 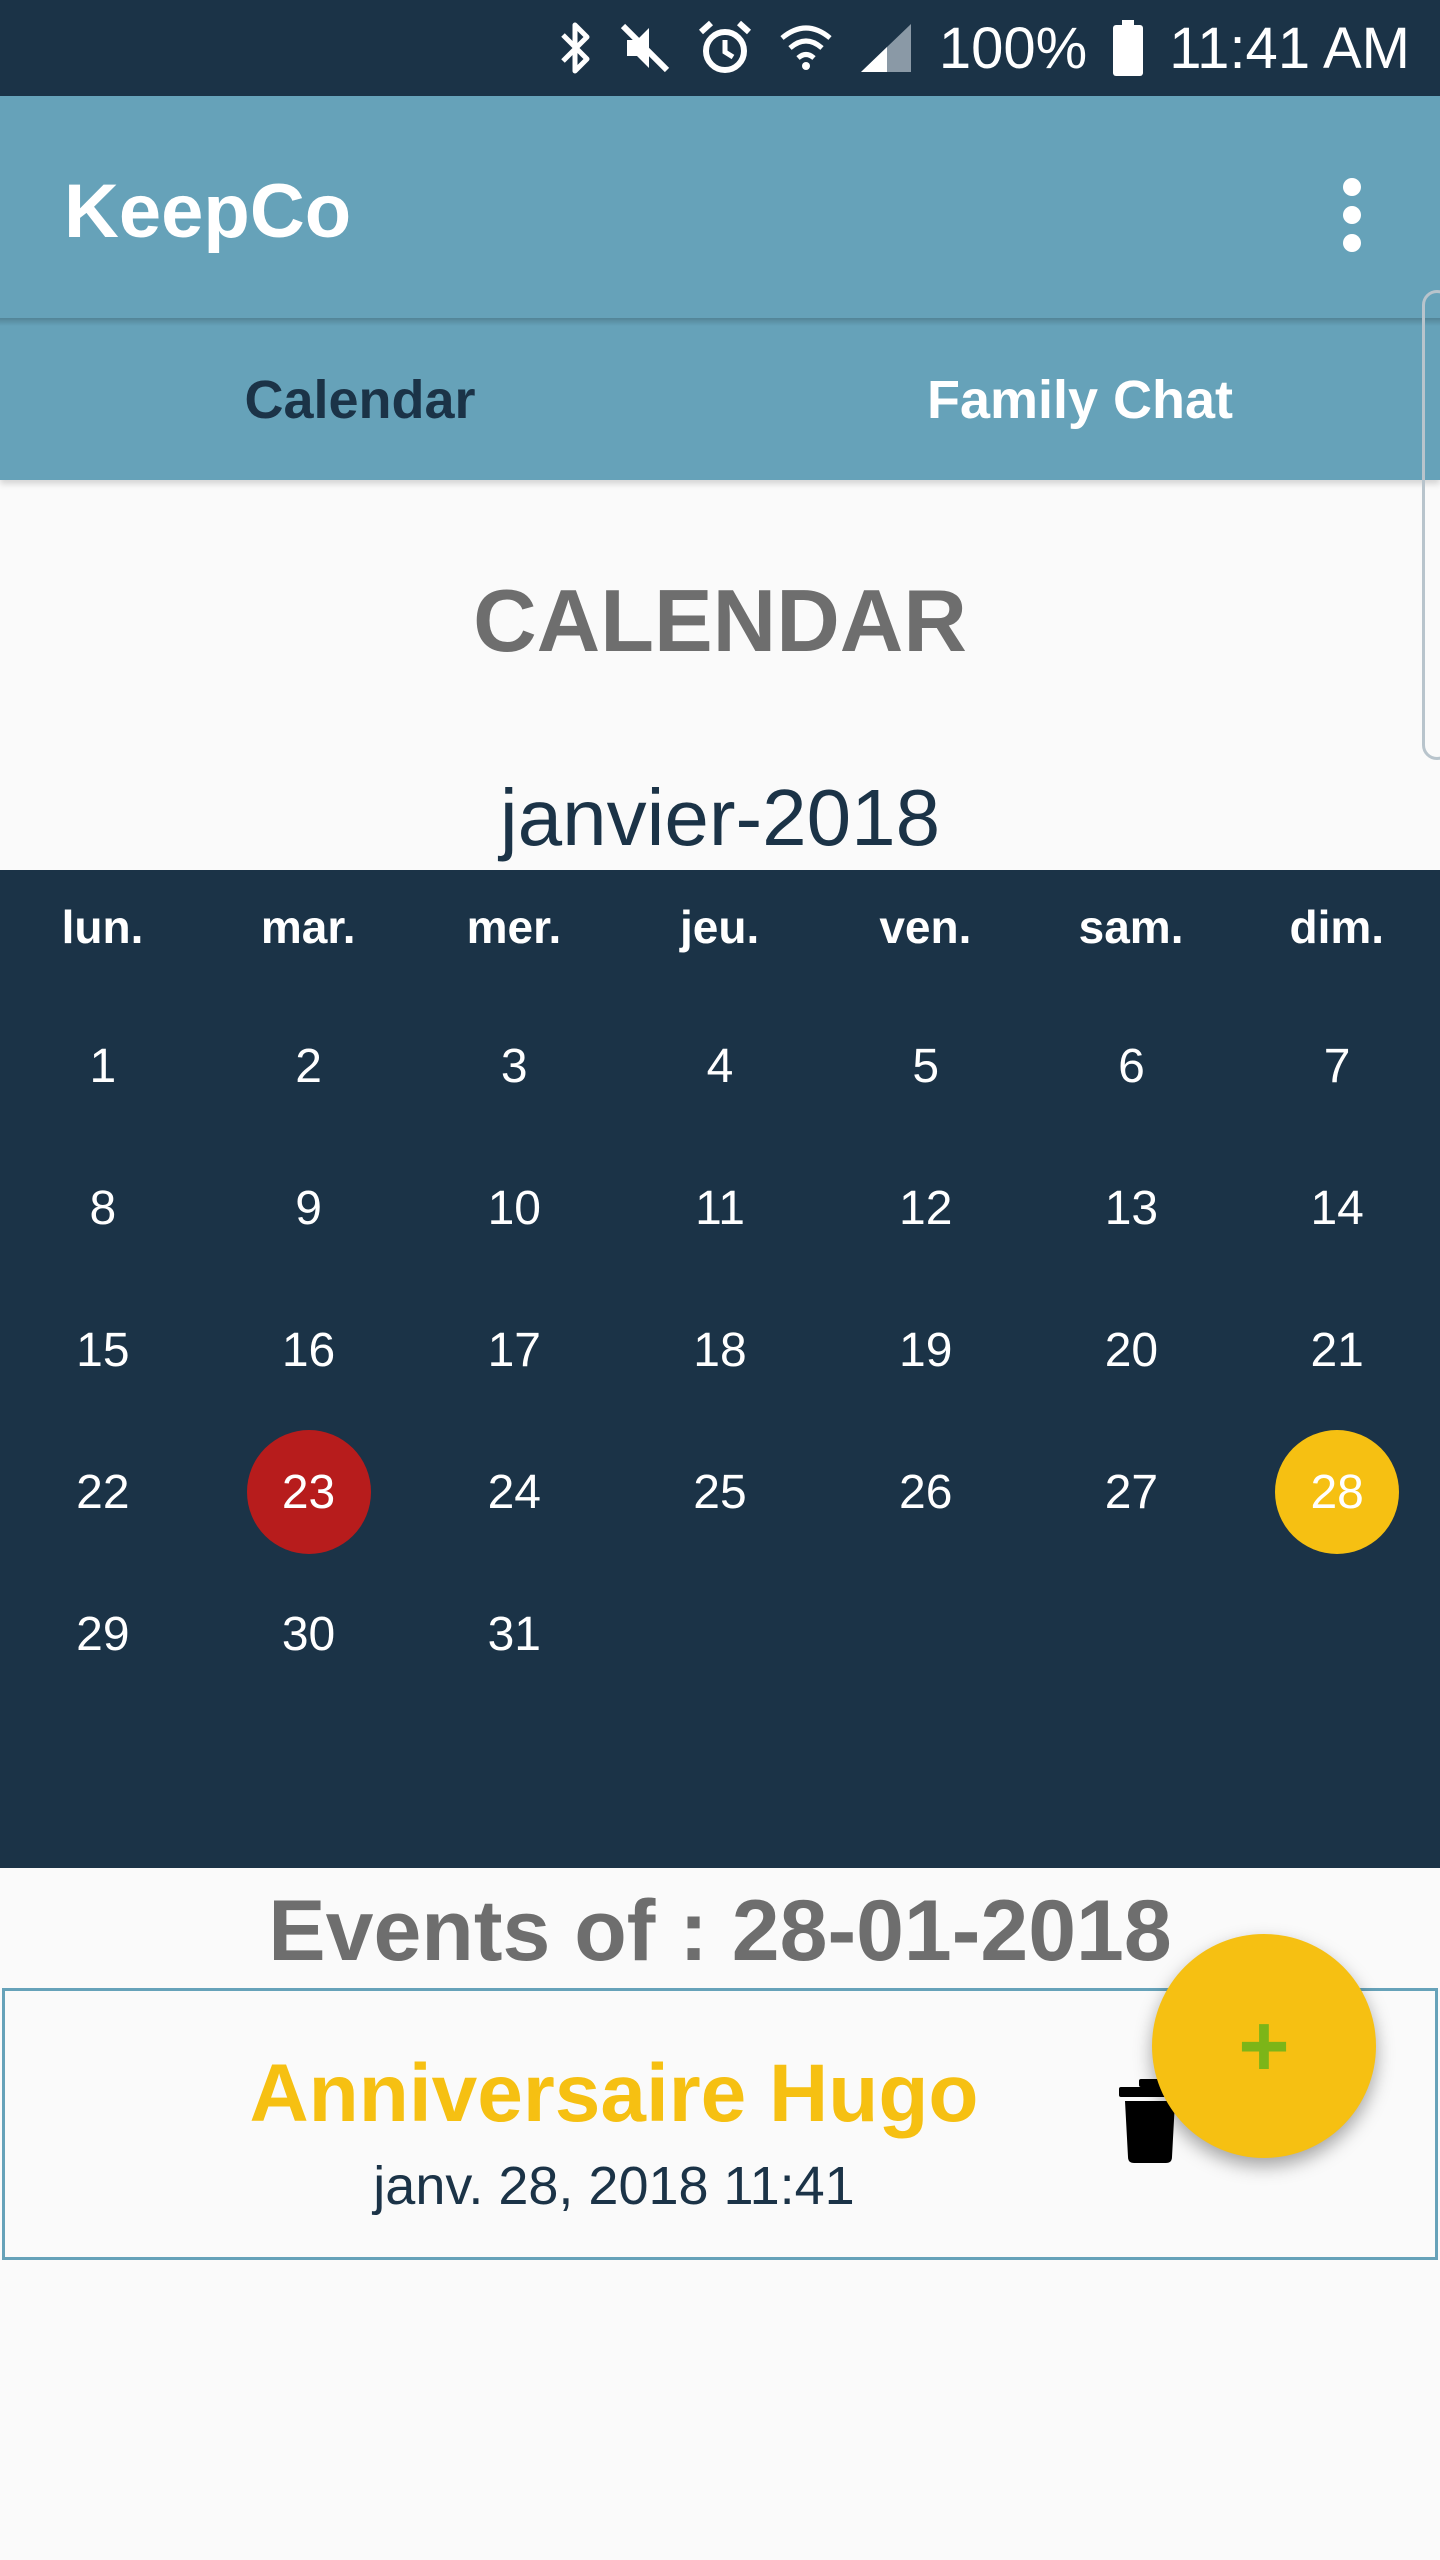 I want to click on tab-calendar: Calendar, so click(x=360, y=400).